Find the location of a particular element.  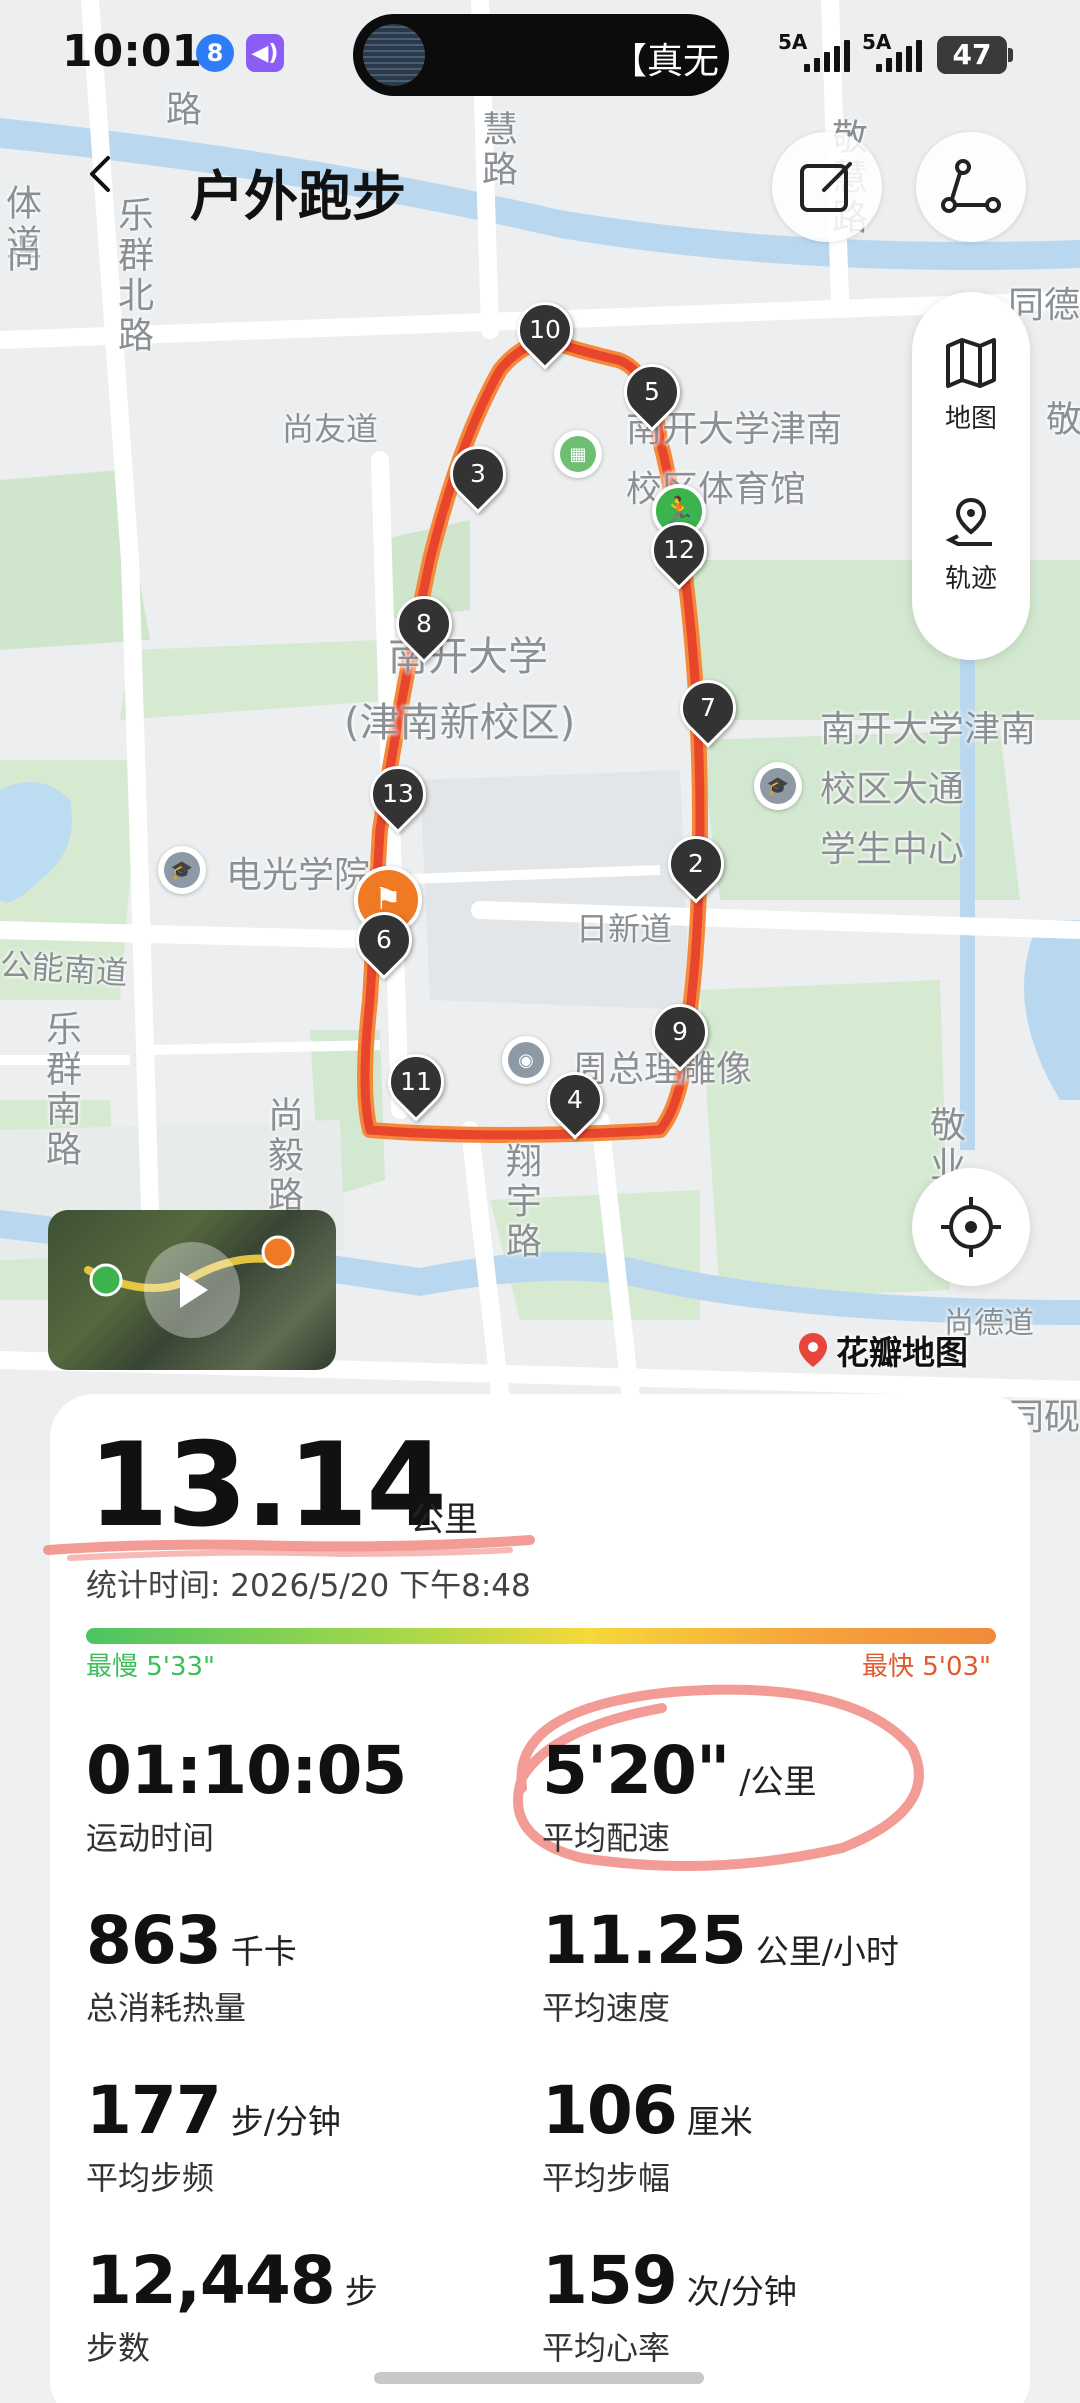

pace-gradient-bar is located at coordinates (541, 1636).